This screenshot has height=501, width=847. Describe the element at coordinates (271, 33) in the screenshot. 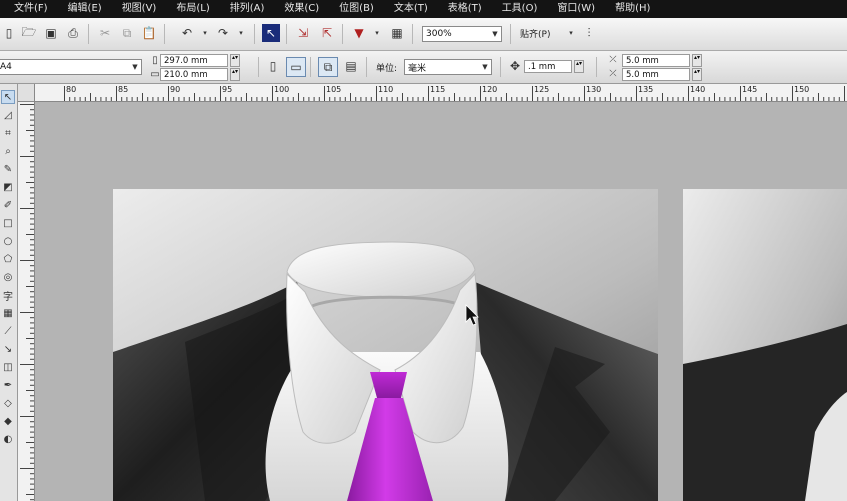

I see `search-content-icon: ↖` at that location.